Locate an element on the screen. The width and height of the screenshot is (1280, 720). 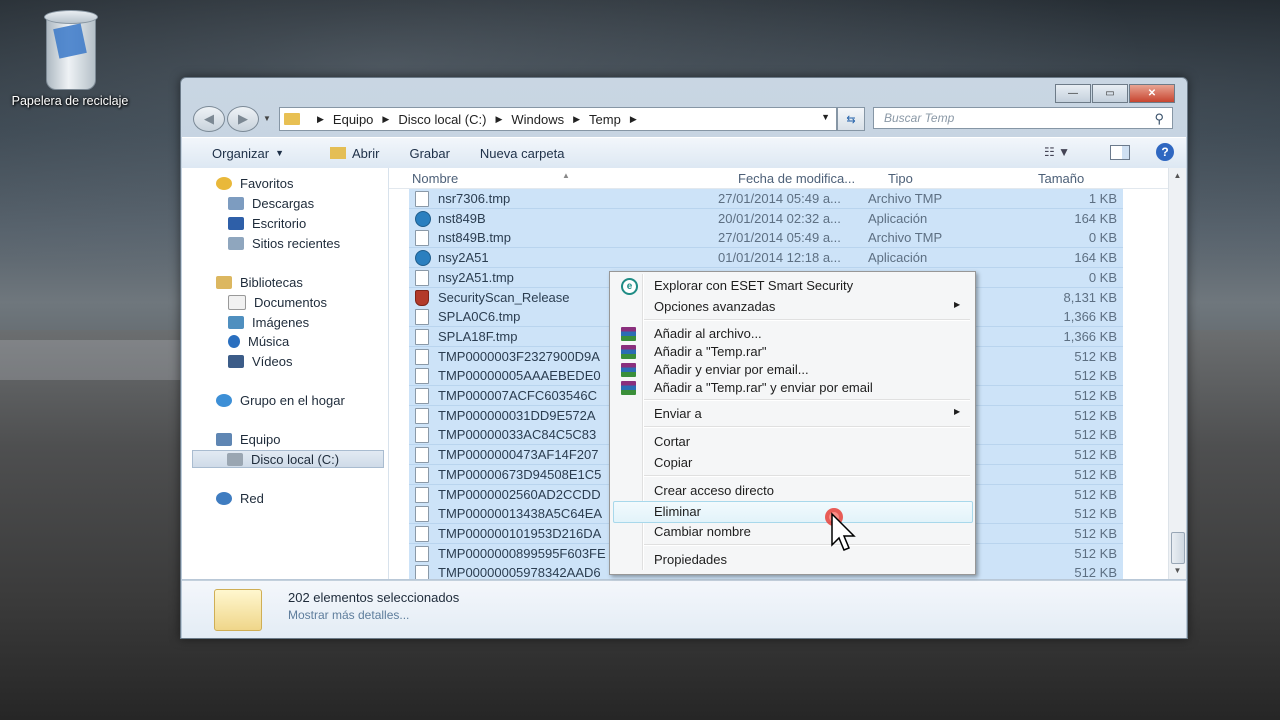
menu-item-eset-scan: Explorar con ESET Smart Security is located at coordinates (753, 285).